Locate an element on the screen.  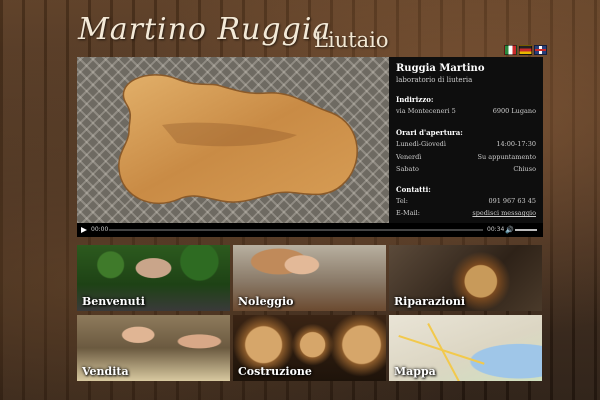
site-header: Martino Ruggia Liutaio is located at coordinates (313, 34).